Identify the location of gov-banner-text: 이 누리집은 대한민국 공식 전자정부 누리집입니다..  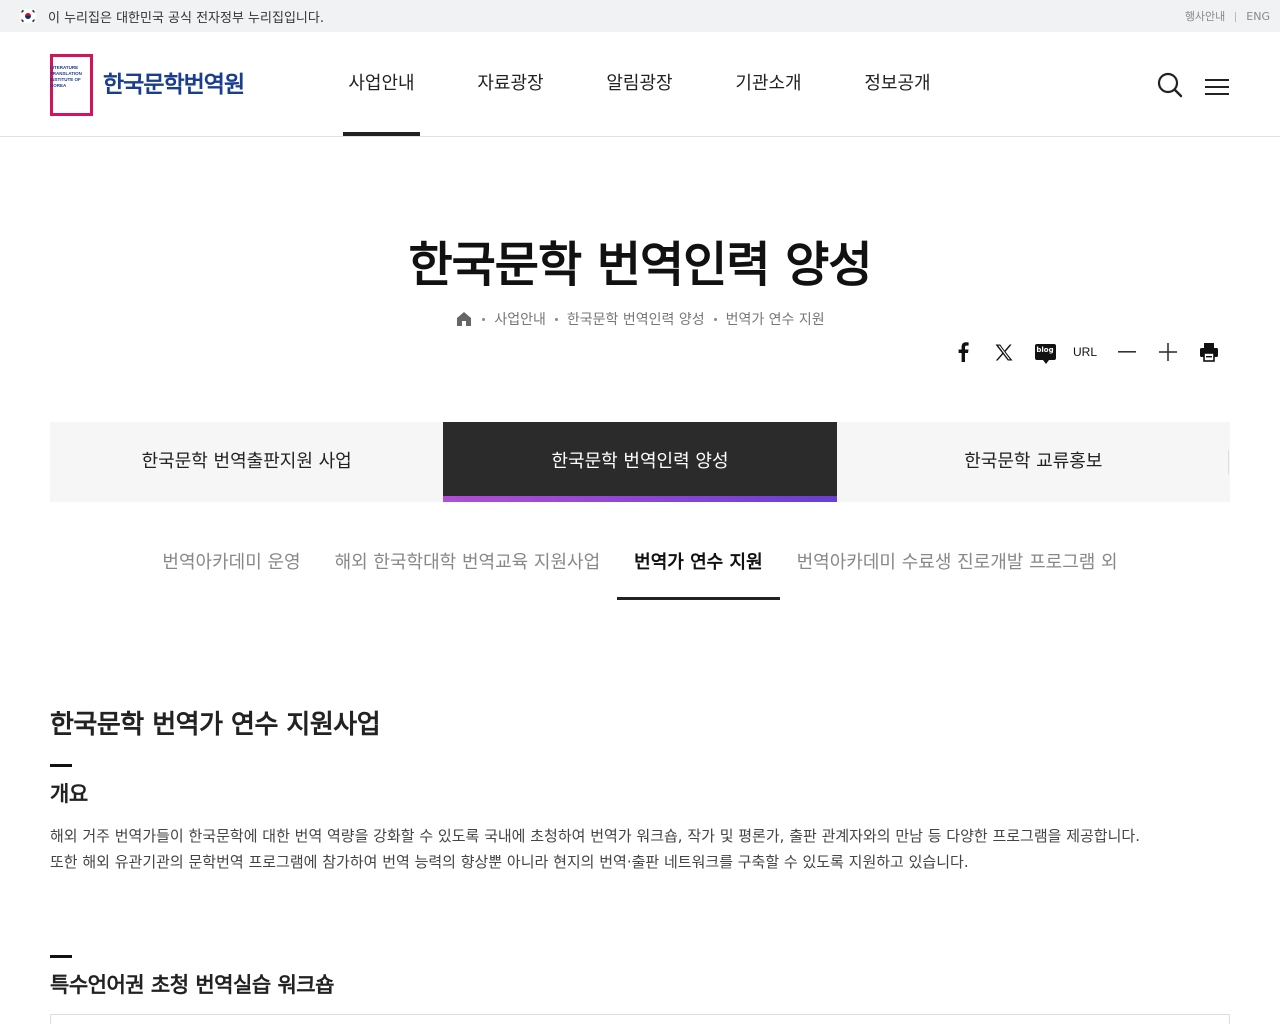
(186, 18).